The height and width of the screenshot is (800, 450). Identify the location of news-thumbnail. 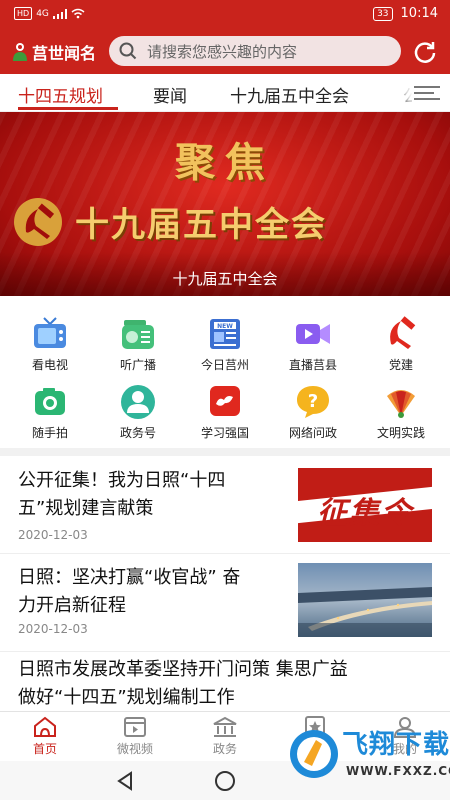
(365, 600).